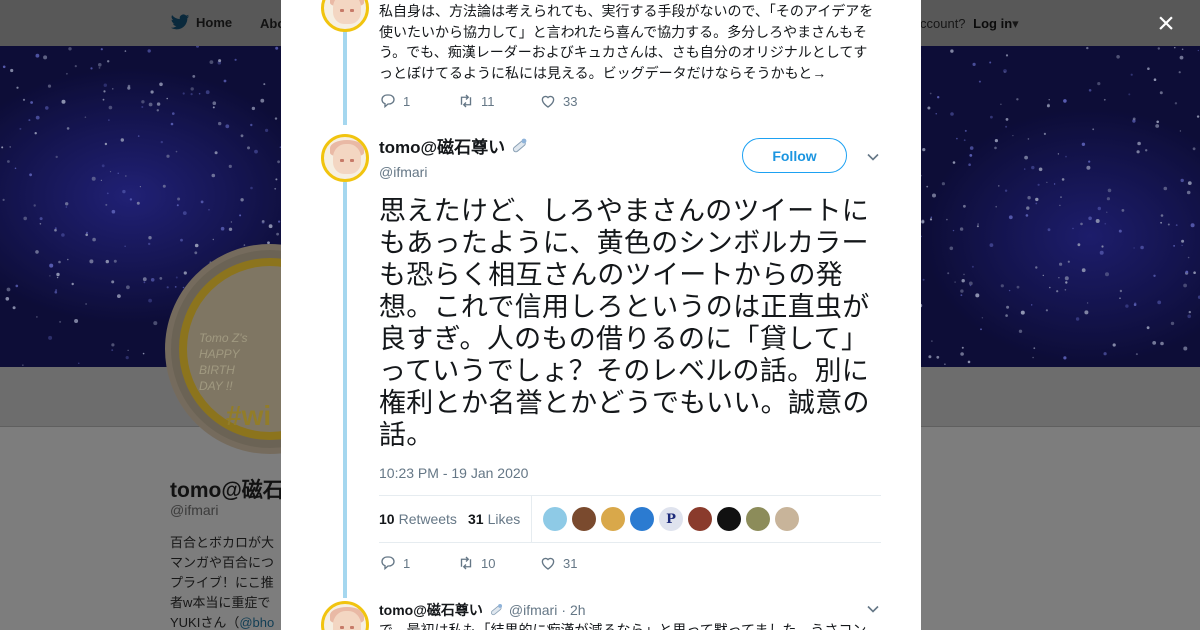 The height and width of the screenshot is (630, 1200). What do you see at coordinates (623, 626) in the screenshot?
I see `reply-tweet-text: で、最初は私も「結果的に痴漢が減るなら」と思って黙ってました。うさコン` at bounding box center [623, 626].